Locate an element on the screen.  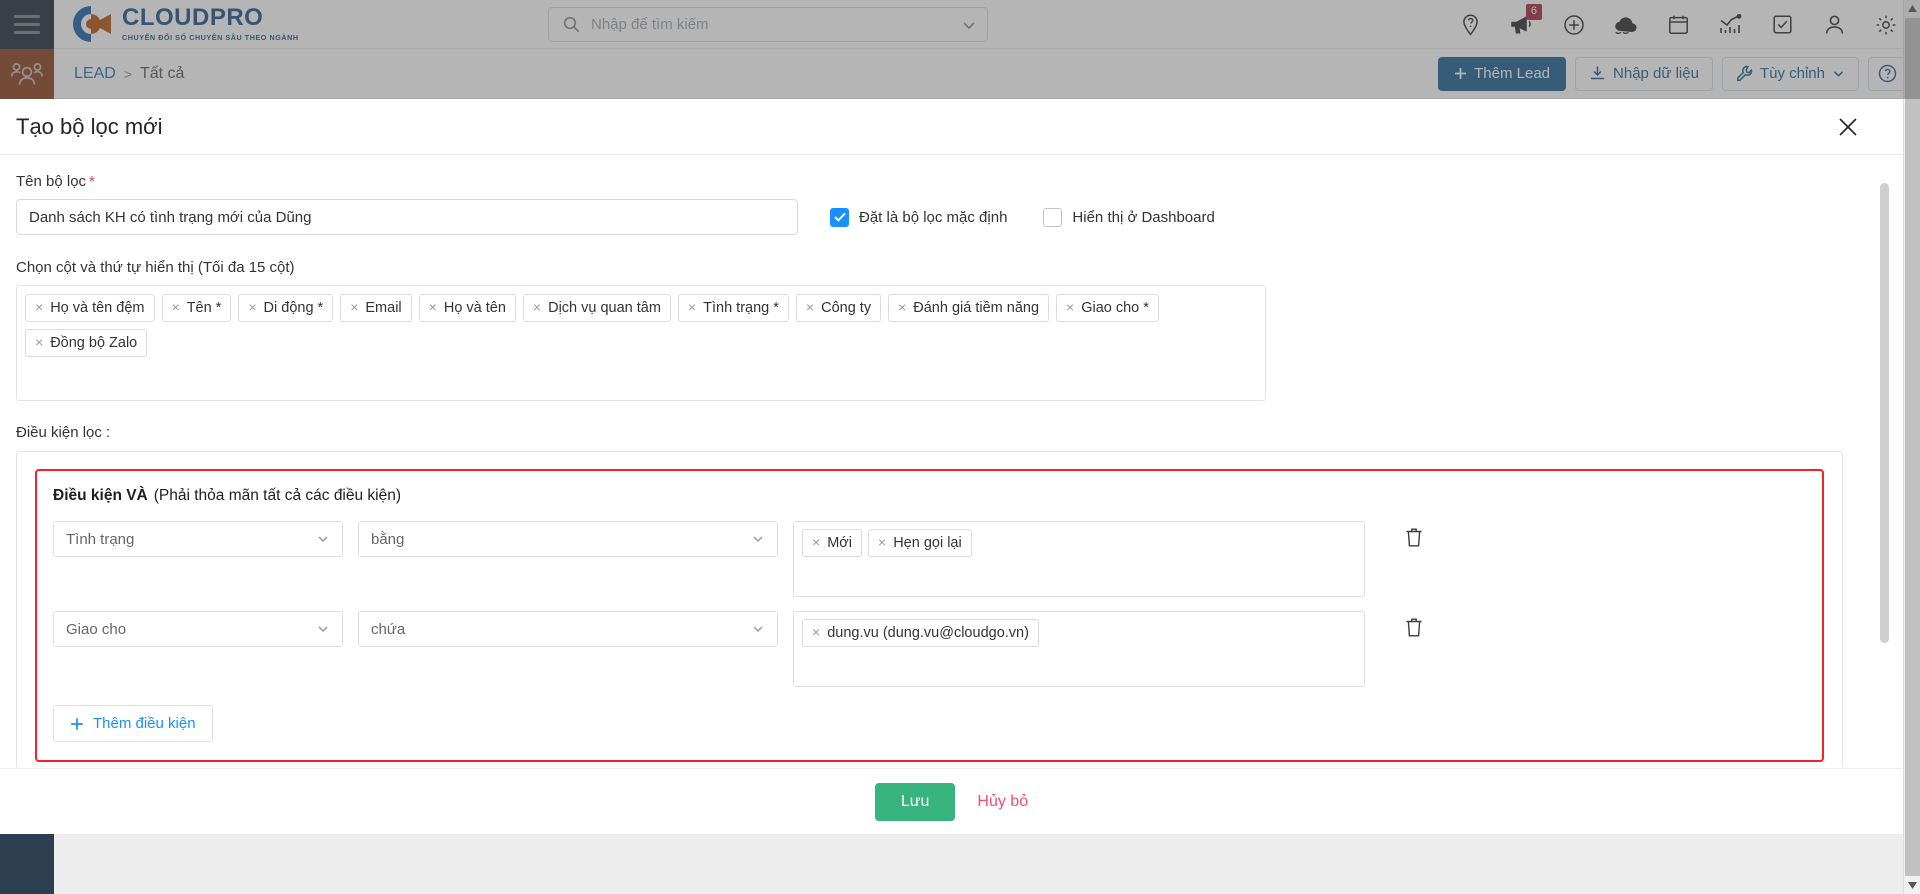
cloud-icon is located at coordinates (1626, 24).